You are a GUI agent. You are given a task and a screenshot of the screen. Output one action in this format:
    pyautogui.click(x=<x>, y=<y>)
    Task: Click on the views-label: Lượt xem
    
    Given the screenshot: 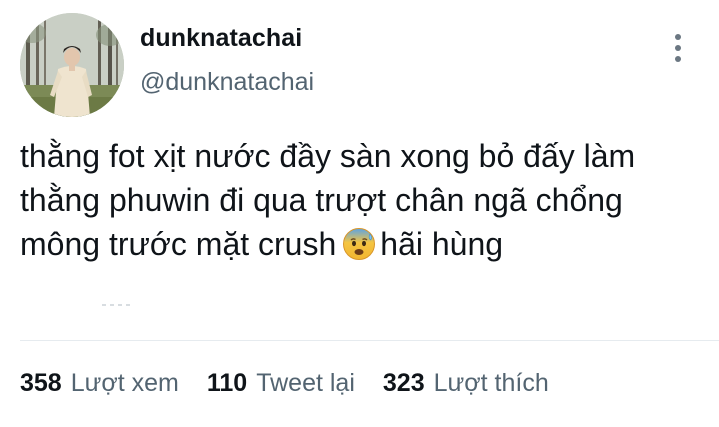 What is the action you would take?
    pyautogui.click(x=124, y=383)
    